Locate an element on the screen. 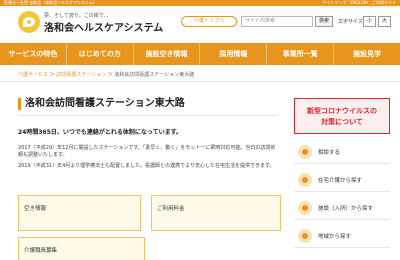 This screenshot has height=260, width=400. chat-icon is located at coordinates (305, 152).